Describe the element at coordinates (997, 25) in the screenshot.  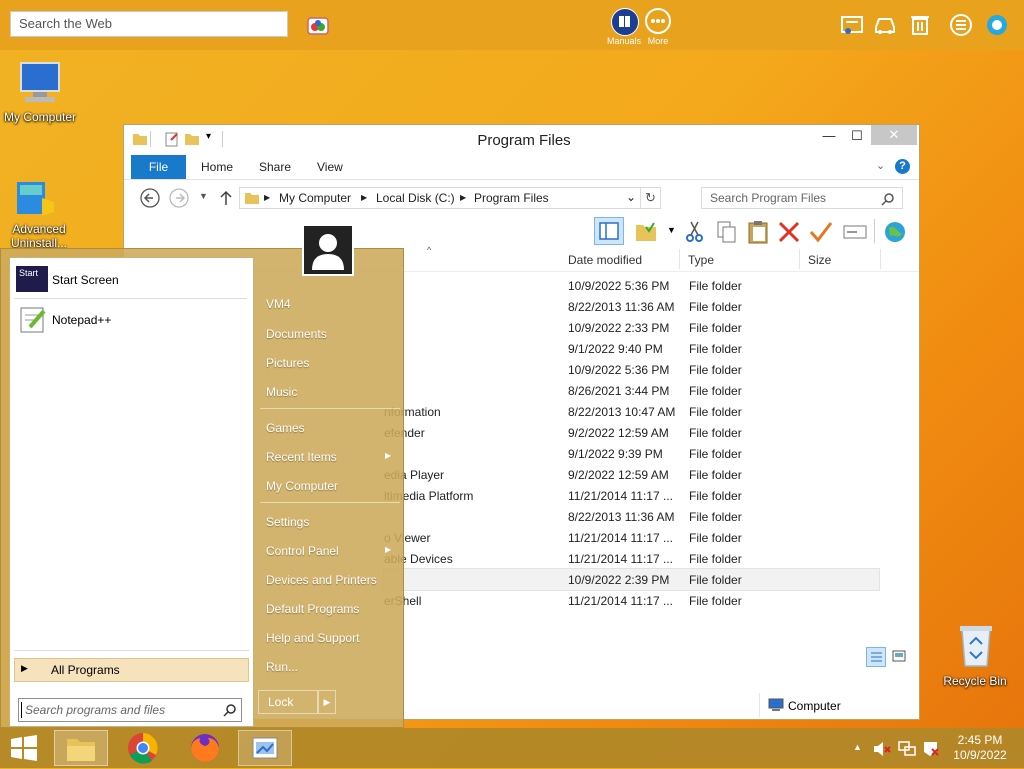
I see `chat-icon` at that location.